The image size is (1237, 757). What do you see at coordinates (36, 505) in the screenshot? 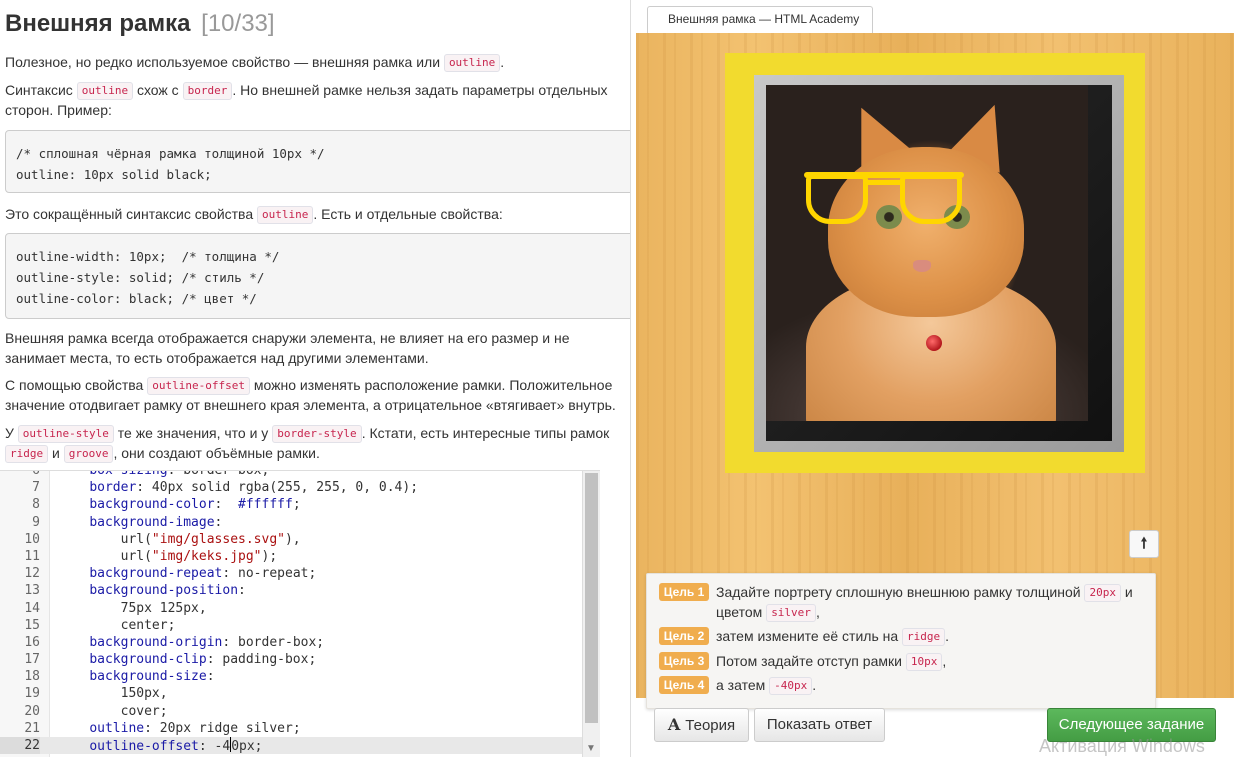
I see `line-number: 8` at bounding box center [36, 505].